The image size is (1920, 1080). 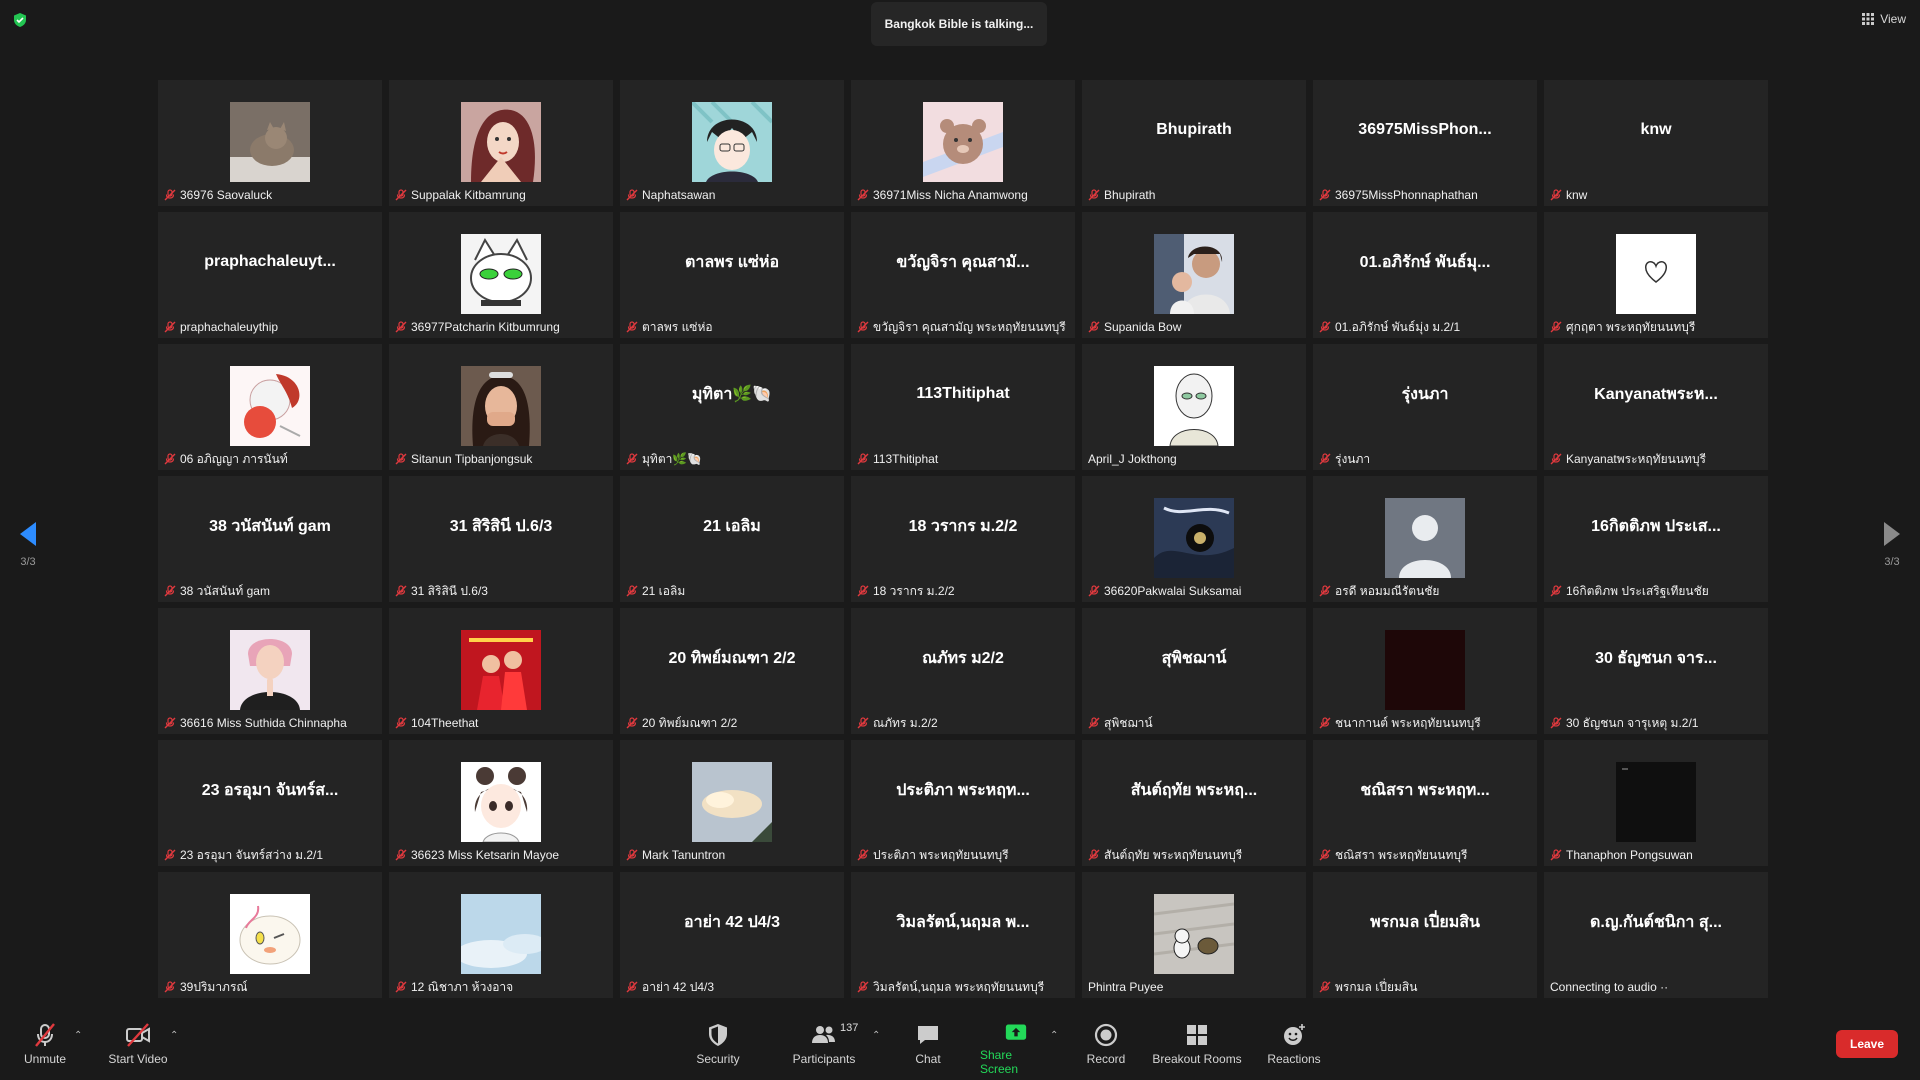 I want to click on previous-page-button: 3/3, so click(x=28, y=544).